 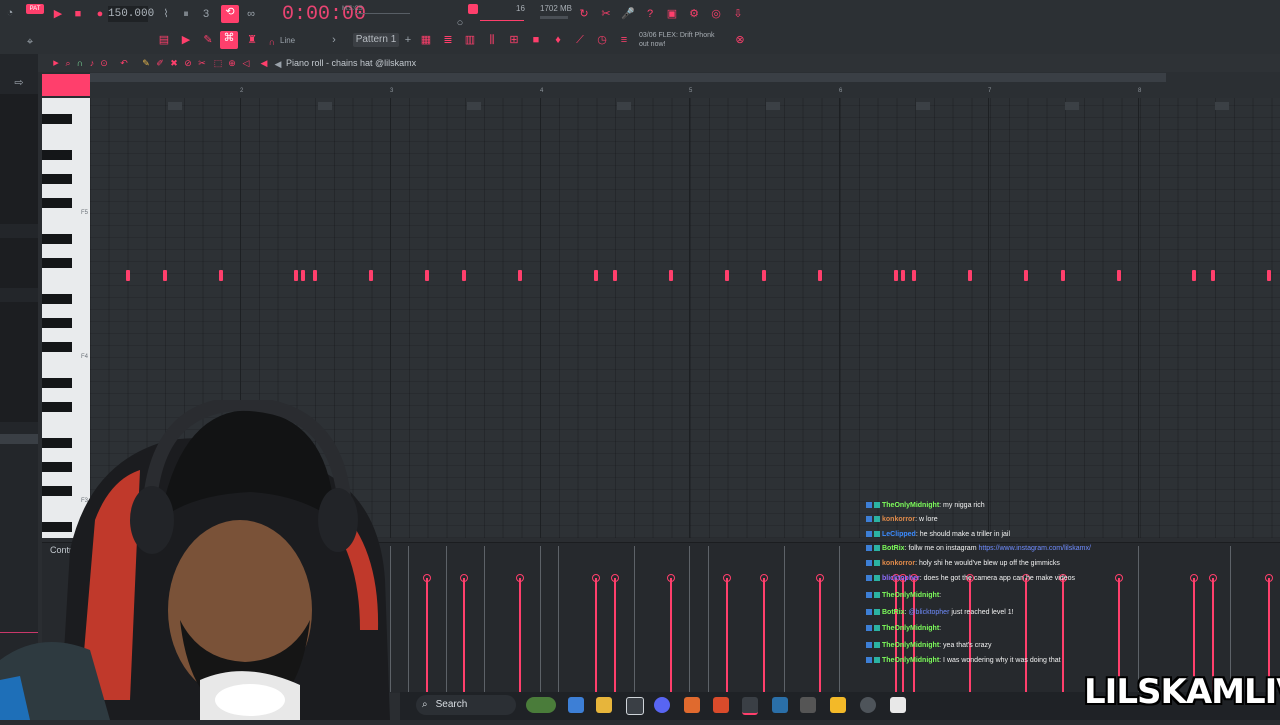 I want to click on link-icon: ⌘, so click(x=229, y=40).